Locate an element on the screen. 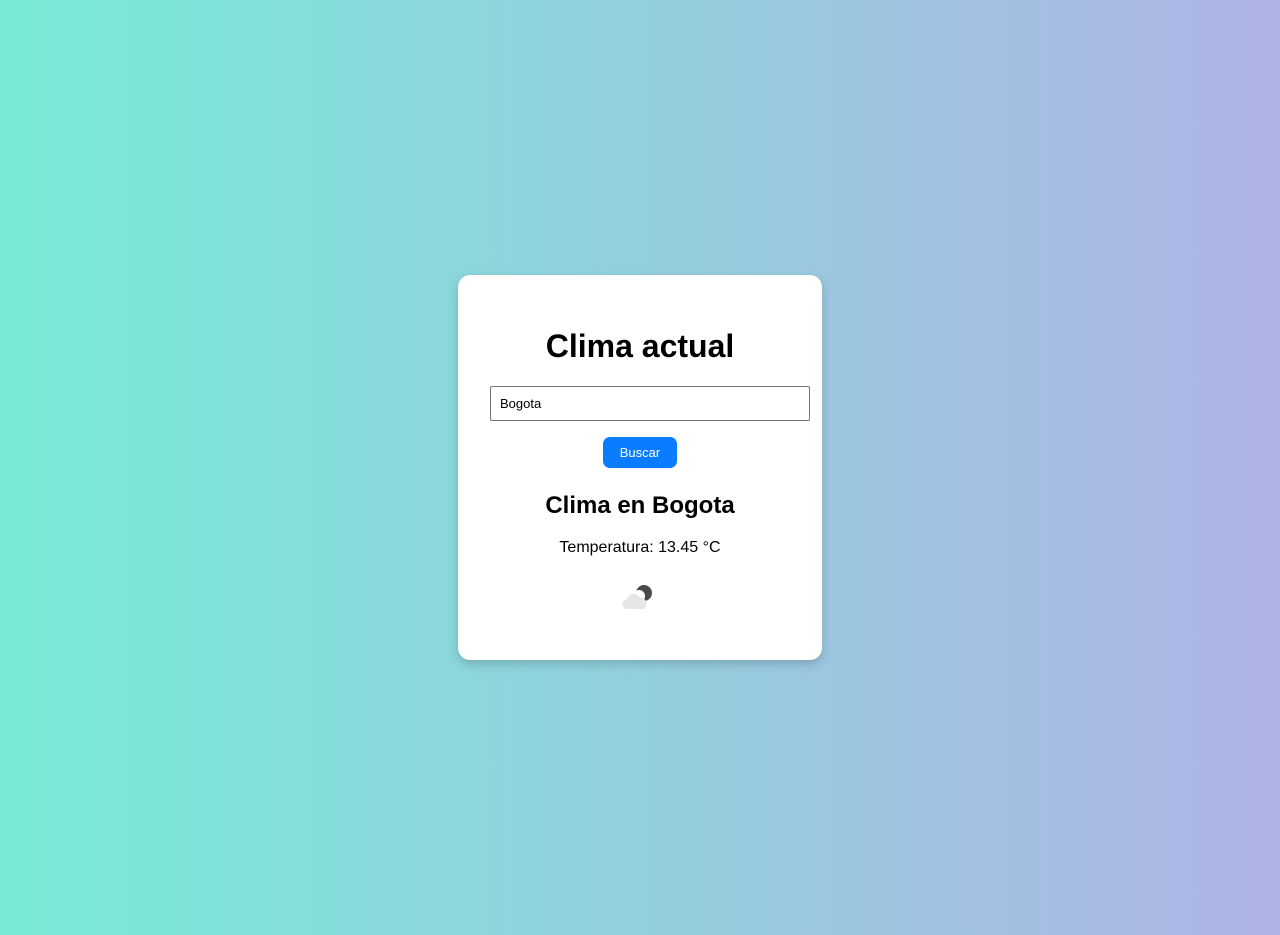  city-search-input is located at coordinates (650, 403).